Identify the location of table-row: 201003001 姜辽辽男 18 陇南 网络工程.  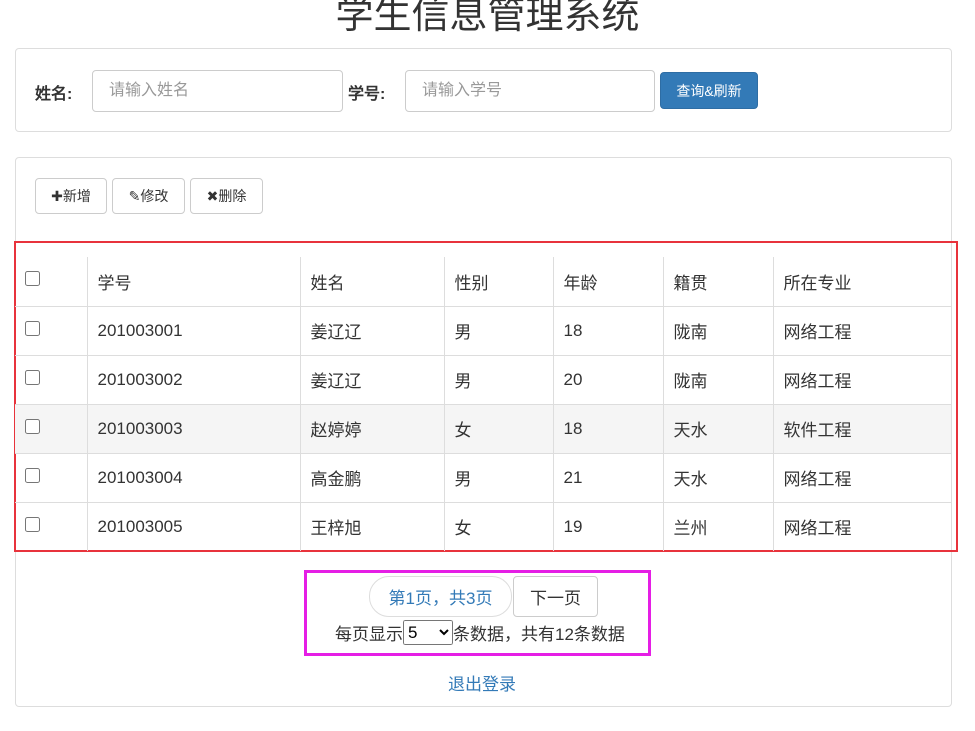
(483, 330).